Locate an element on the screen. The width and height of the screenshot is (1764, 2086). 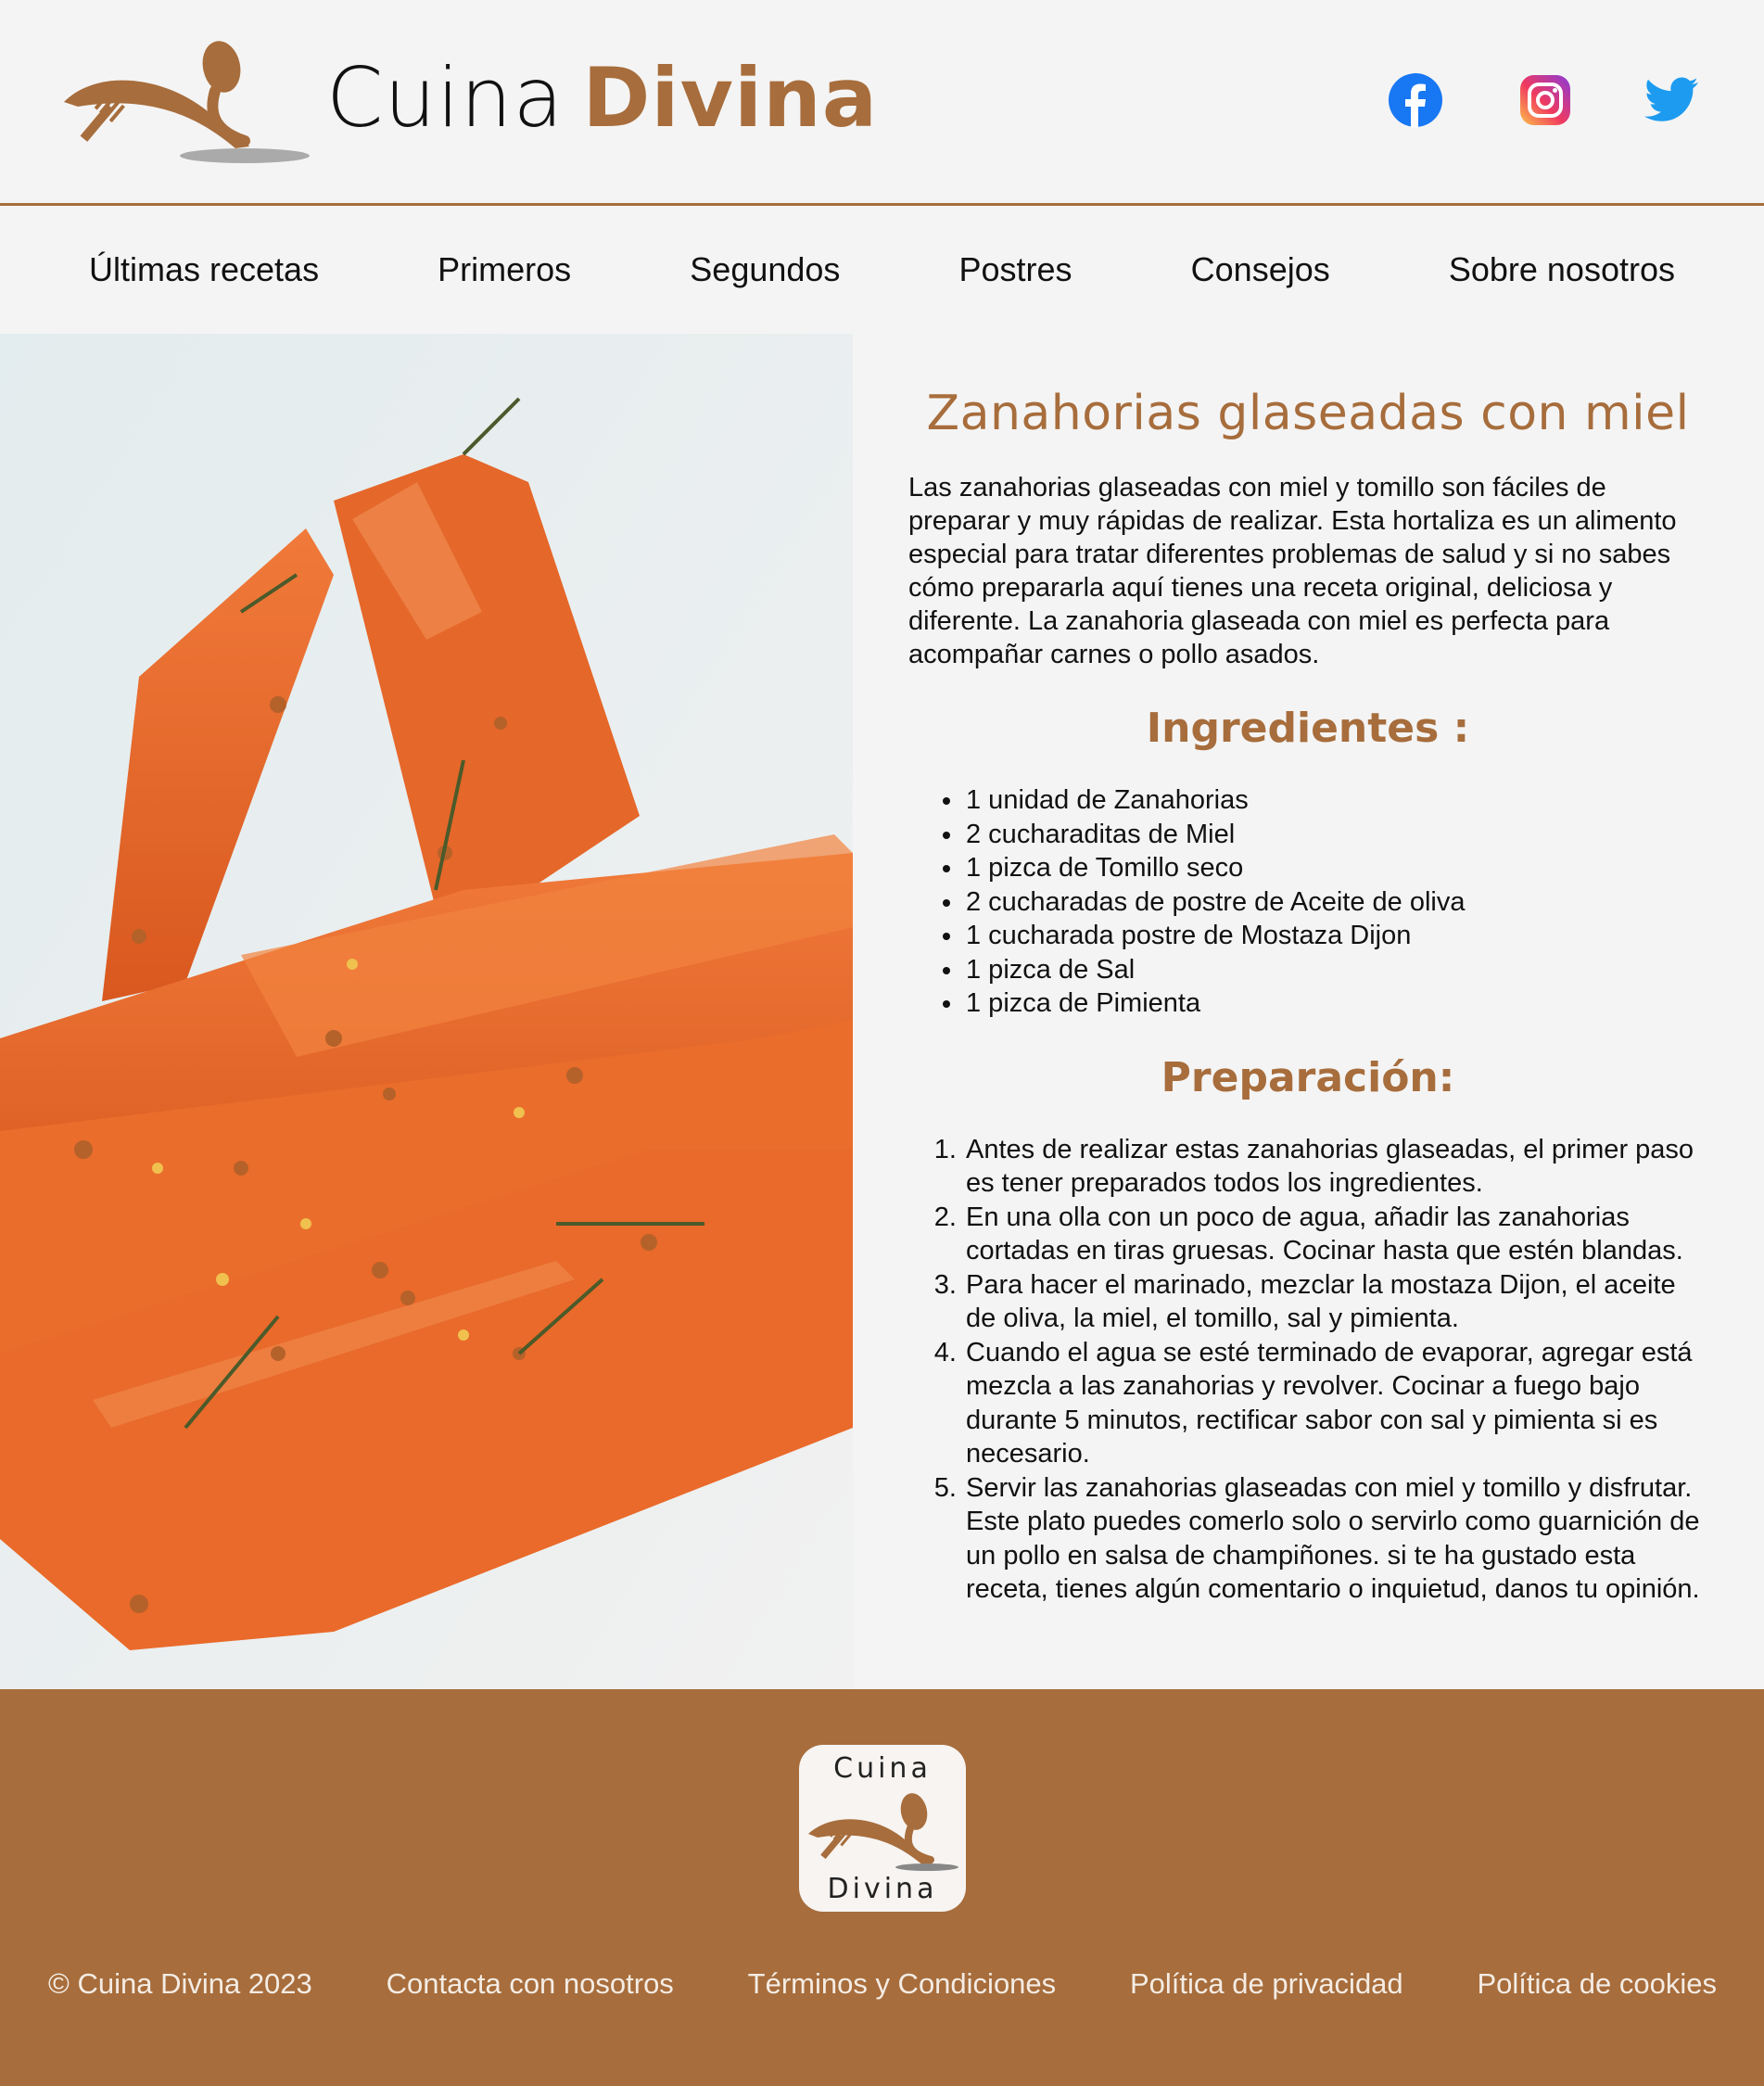
preparation-heading: Preparación: is located at coordinates (1308, 1077).